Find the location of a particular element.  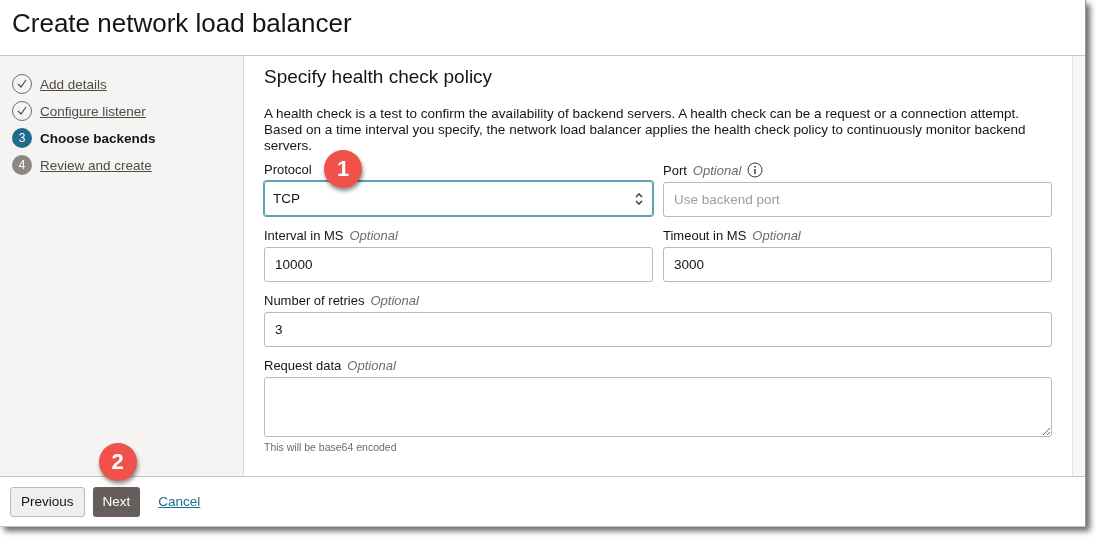

input-field: 3 is located at coordinates (658, 329).